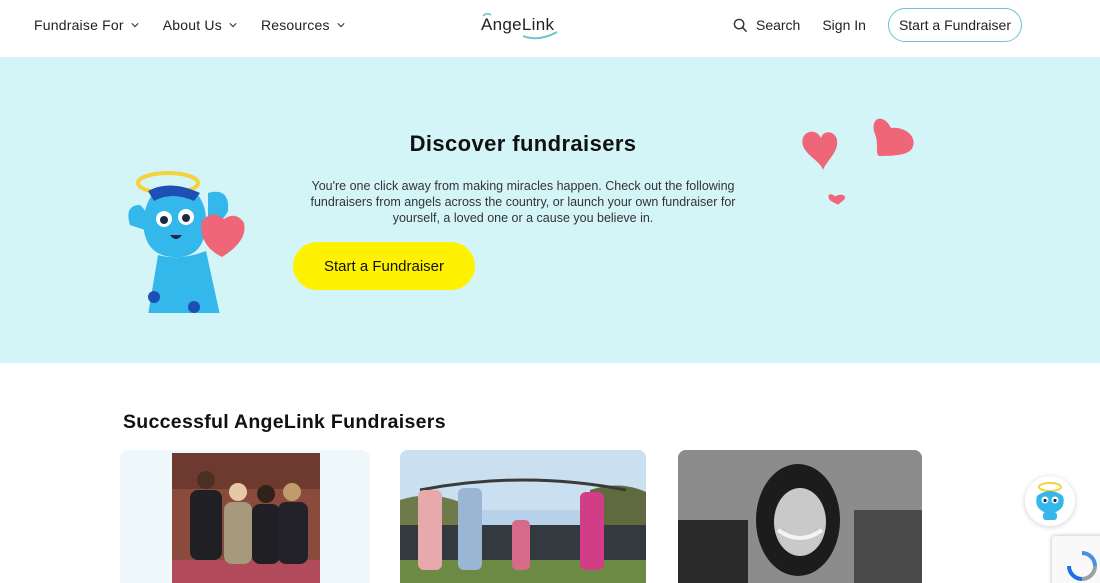  Describe the element at coordinates (844, 25) in the screenshot. I see `sign-in-link: Sign In` at that location.